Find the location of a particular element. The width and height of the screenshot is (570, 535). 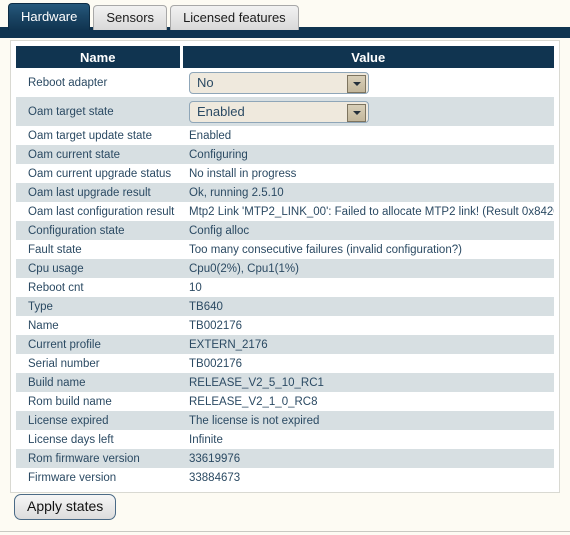

property-name: Configuration state is located at coordinates (98, 230).